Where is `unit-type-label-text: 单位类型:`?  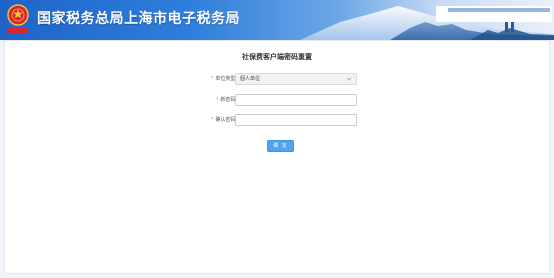 unit-type-label-text: 单位类型: is located at coordinates (226, 79).